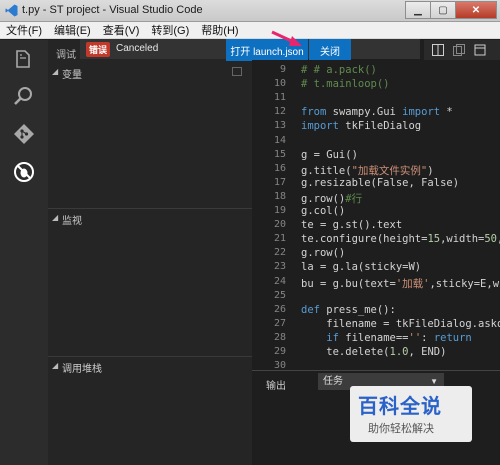 The width and height of the screenshot is (500, 465). I want to click on line-code: g.resizable(False, False), so click(380, 183).